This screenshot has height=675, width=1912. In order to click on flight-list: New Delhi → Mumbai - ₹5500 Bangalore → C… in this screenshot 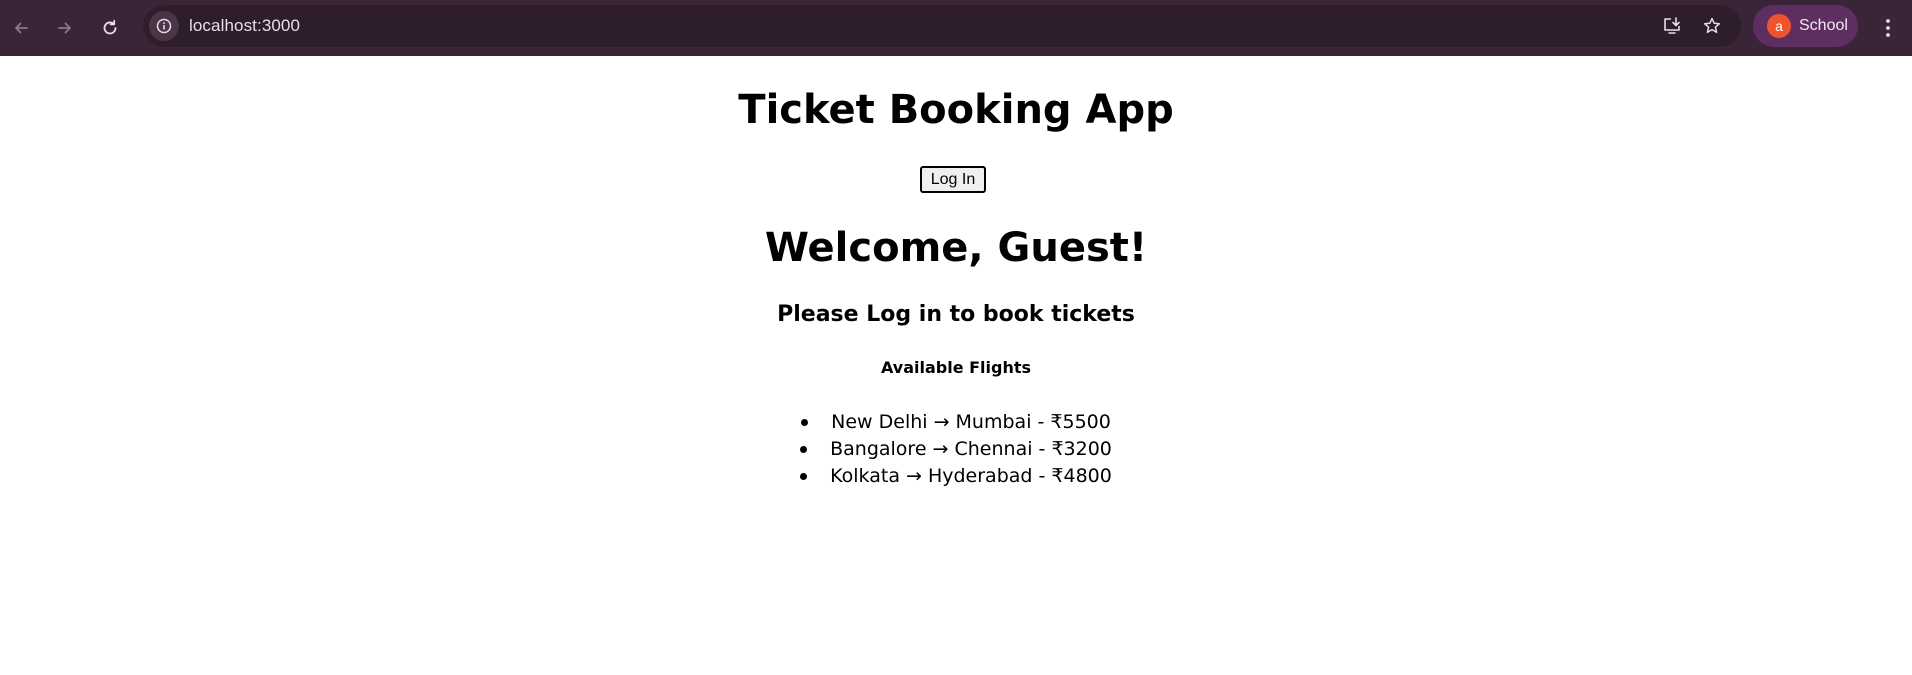, I will do `click(956, 449)`.